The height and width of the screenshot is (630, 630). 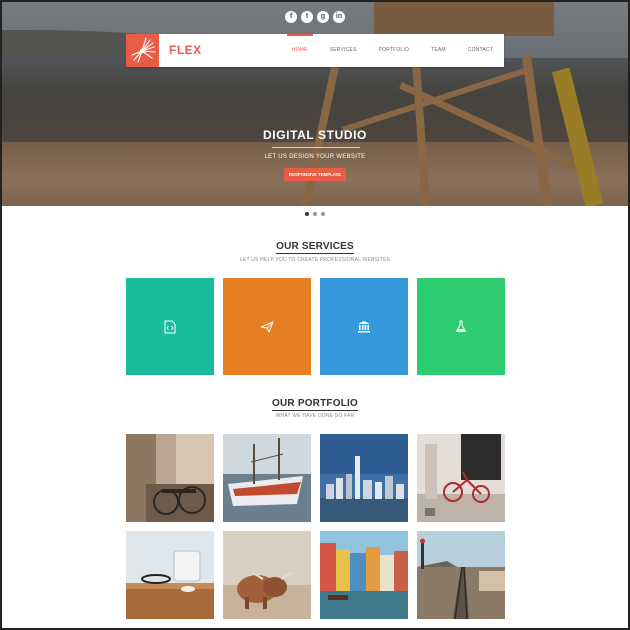 I want to click on portfolio-item-railway, so click(x=461, y=575).